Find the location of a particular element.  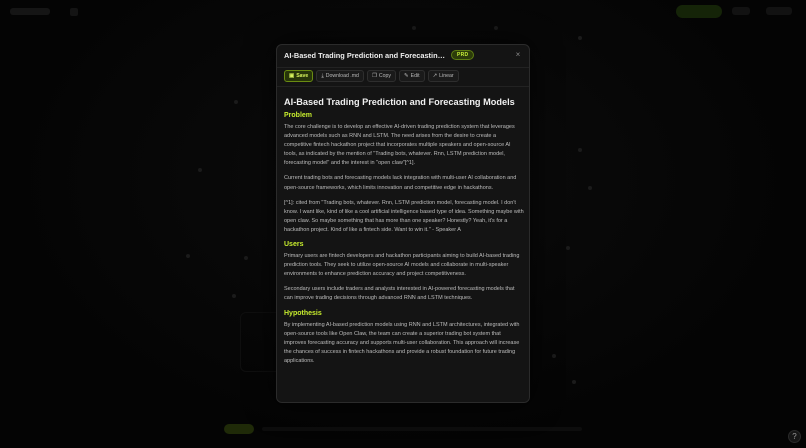

prd-badge: PRD is located at coordinates (463, 55).